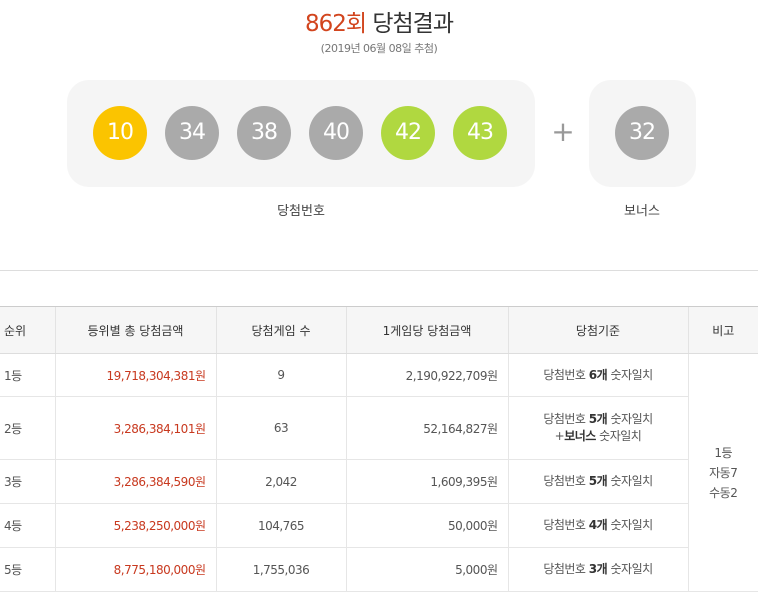 This screenshot has height=592, width=758. I want to click on column-header-note: 비고, so click(722, 330).